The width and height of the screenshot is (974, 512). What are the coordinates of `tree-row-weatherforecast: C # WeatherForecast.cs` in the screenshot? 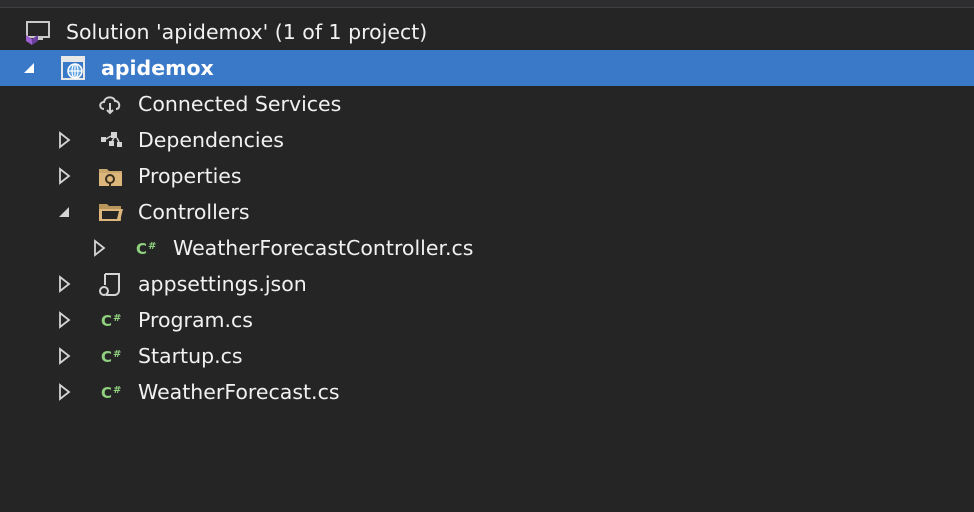 It's located at (487, 392).